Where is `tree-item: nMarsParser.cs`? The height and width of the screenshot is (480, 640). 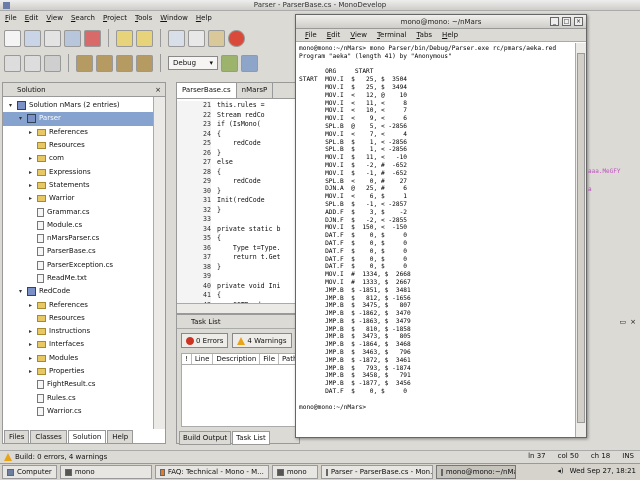
tree-item: nMarsParser.cs is located at coordinates (78, 238).